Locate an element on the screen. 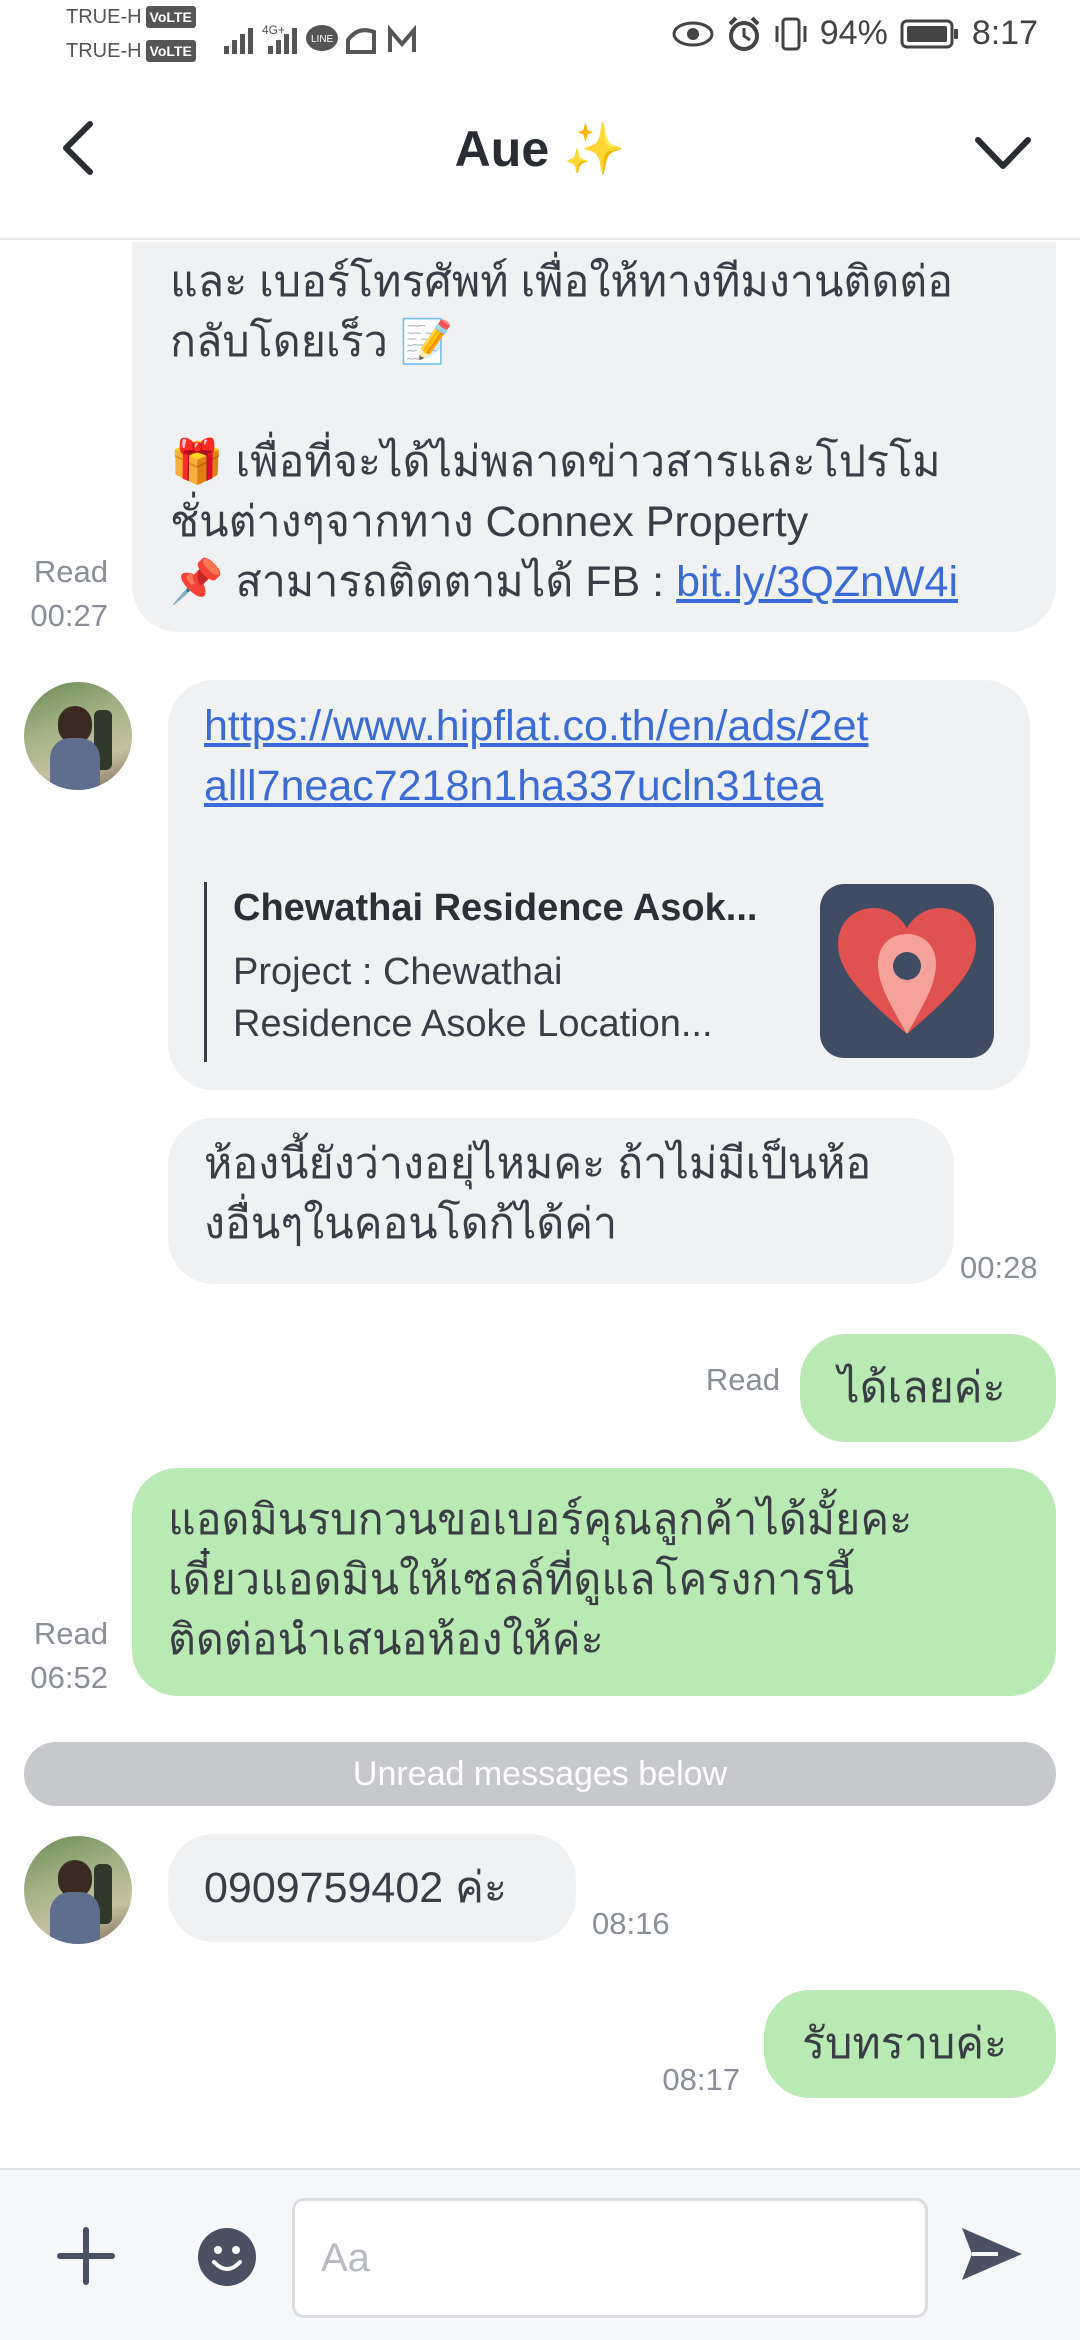  message-meta: Read 00:27 is located at coordinates (63, 594).